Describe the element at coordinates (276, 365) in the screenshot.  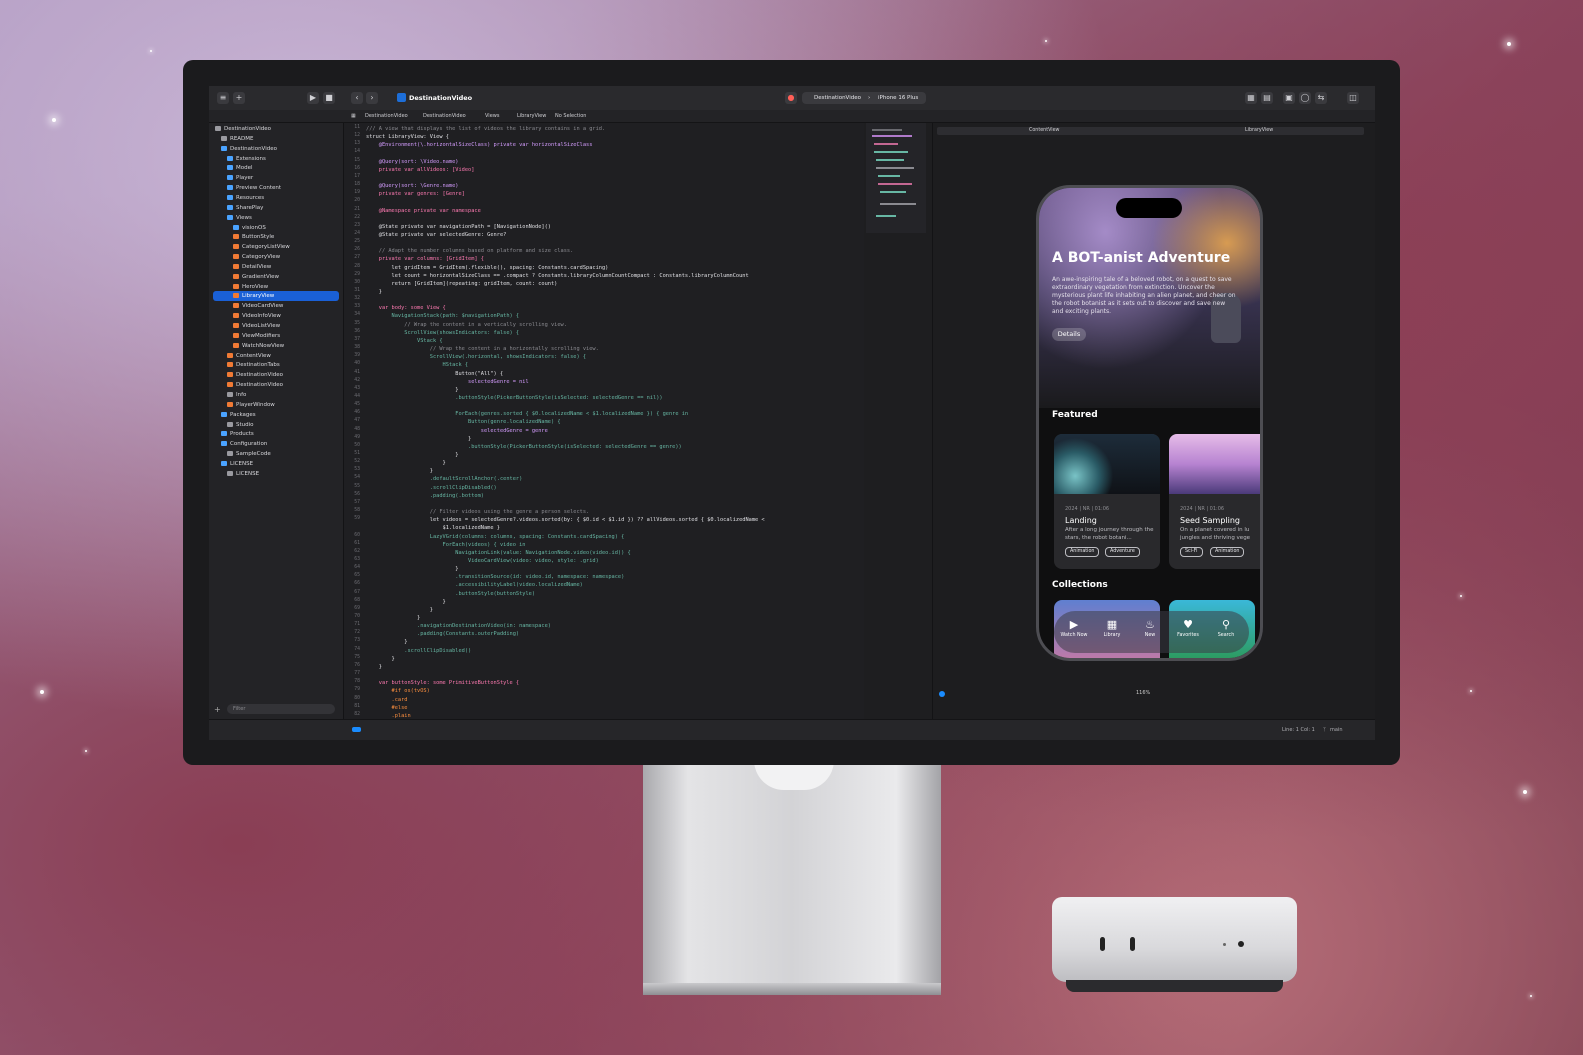
I see `sidebar-item-destinationtabs: DestinationTabs` at that location.